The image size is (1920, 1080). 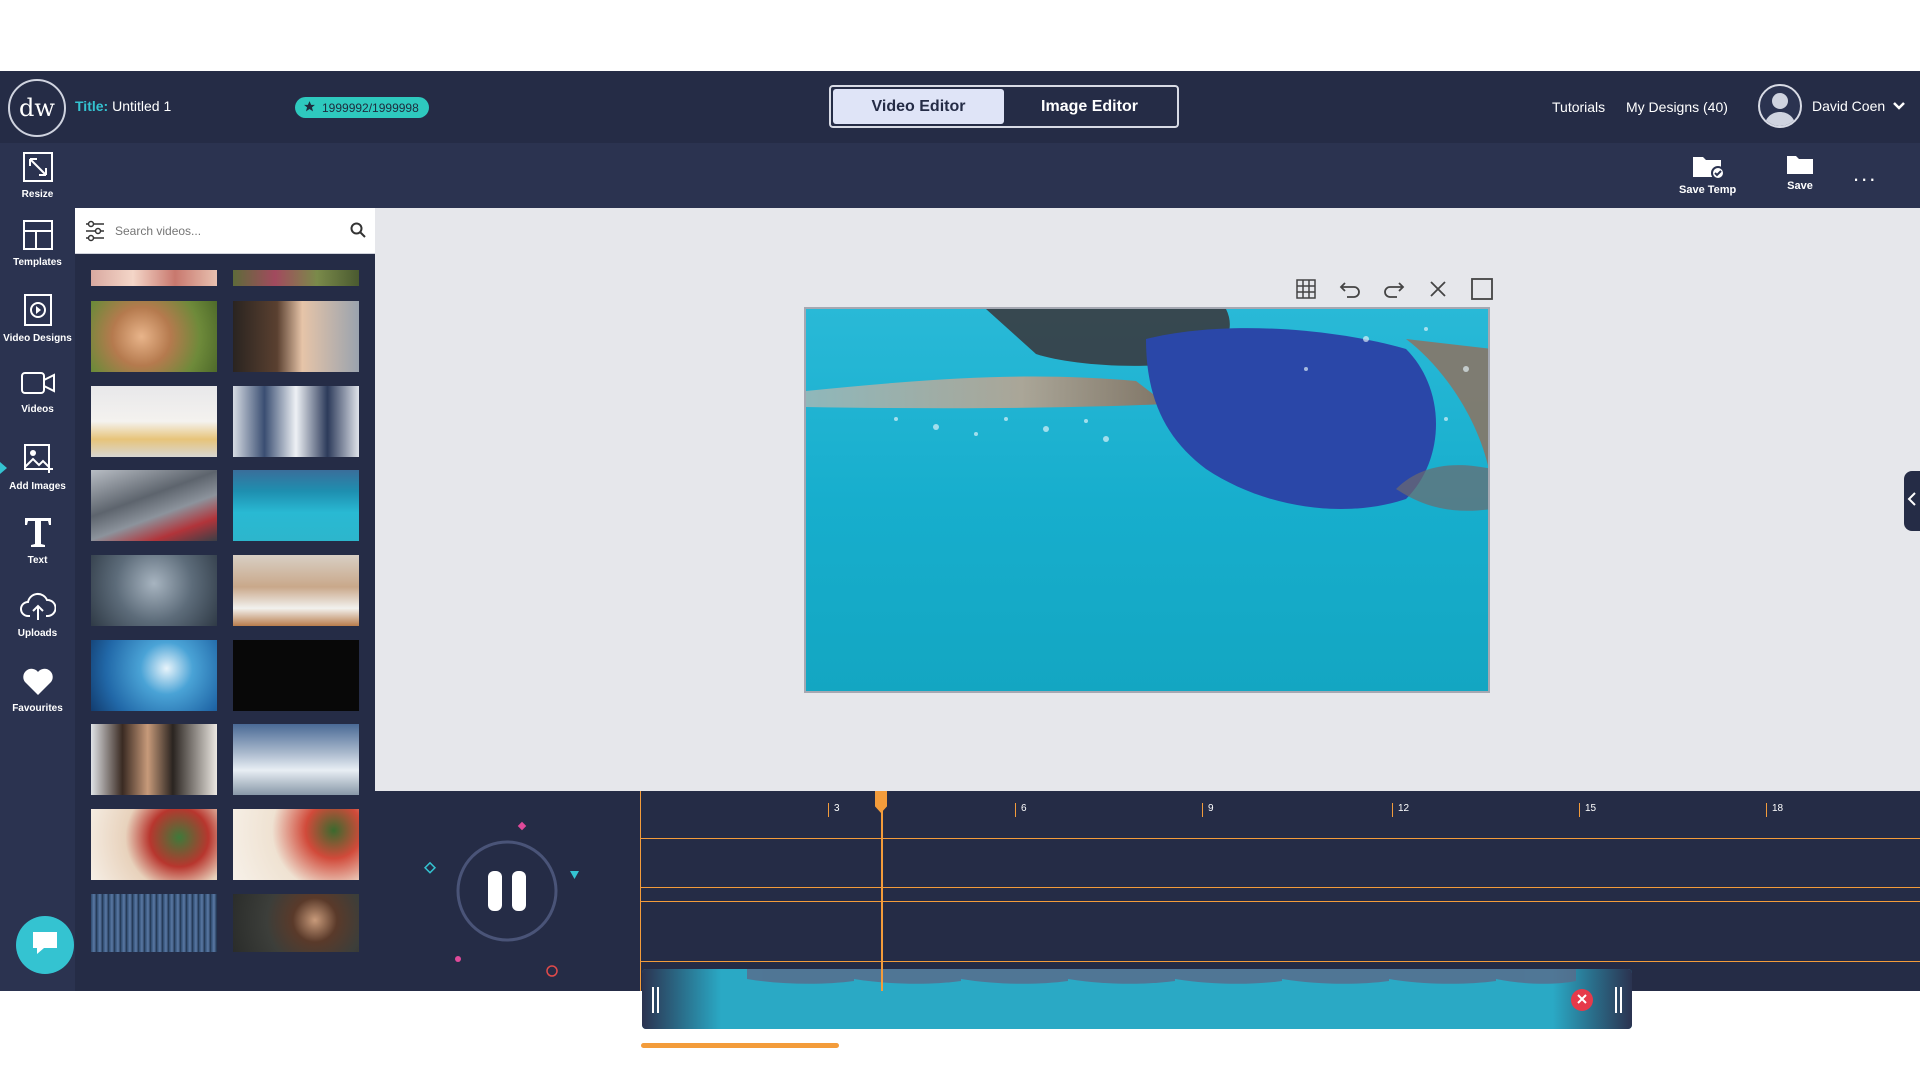 What do you see at coordinates (1708, 167) in the screenshot?
I see `folder-check-icon` at bounding box center [1708, 167].